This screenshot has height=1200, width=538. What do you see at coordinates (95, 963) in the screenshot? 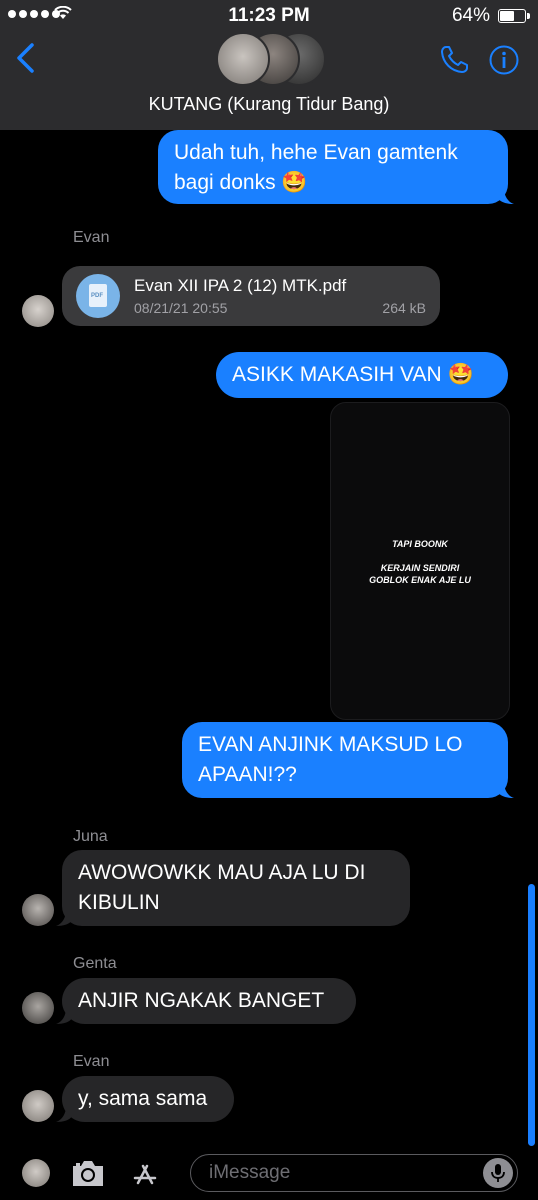
I see `sender-name: Genta` at bounding box center [95, 963].